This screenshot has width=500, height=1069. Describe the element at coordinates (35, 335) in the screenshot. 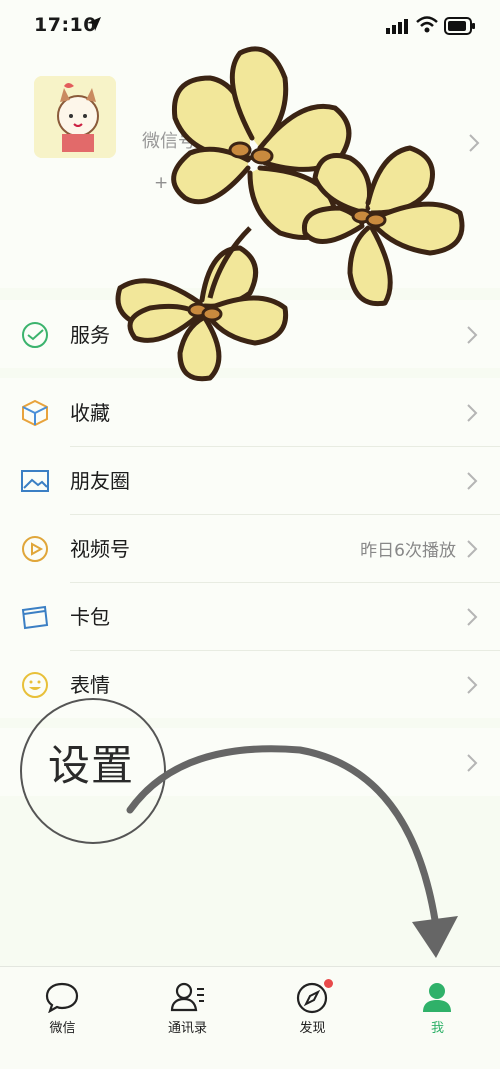

I see `services-icon` at that location.